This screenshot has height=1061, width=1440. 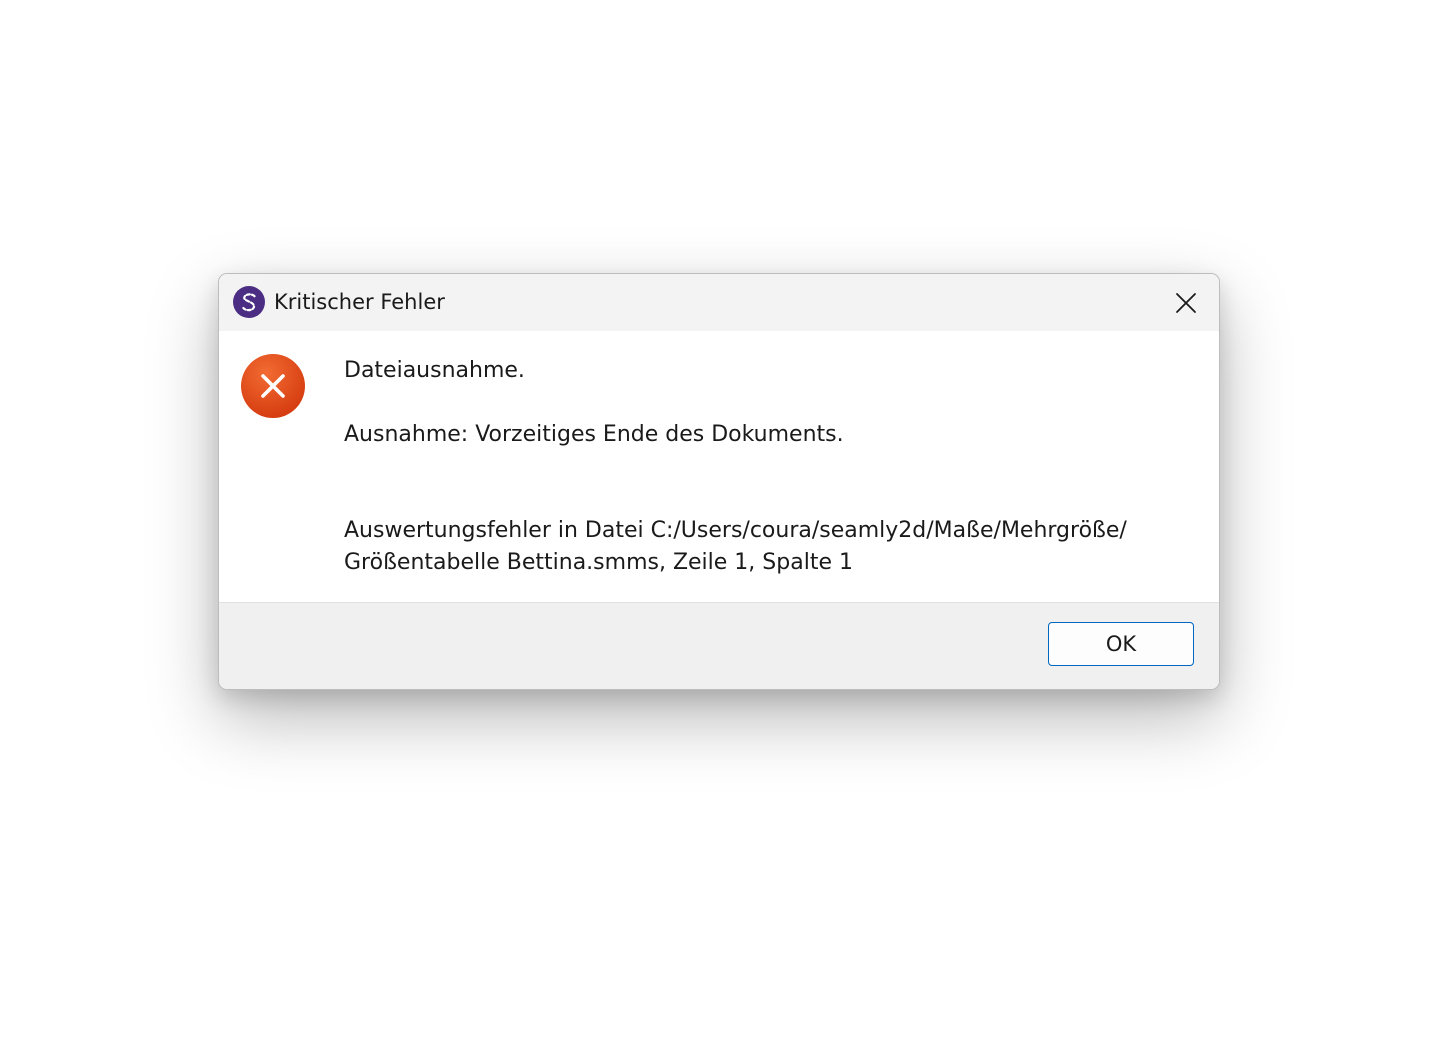 I want to click on close-icon, so click(x=1186, y=302).